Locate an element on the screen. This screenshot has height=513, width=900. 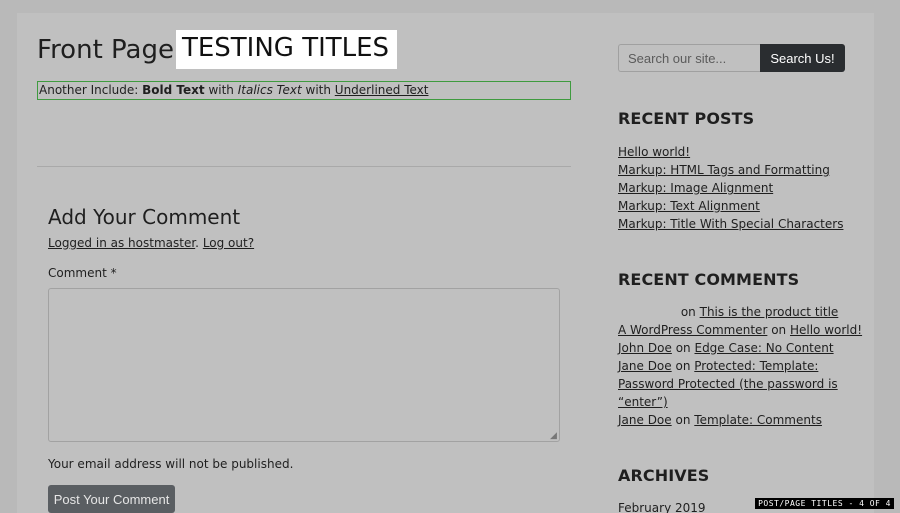
list-item: Hello world! is located at coordinates (733, 152).